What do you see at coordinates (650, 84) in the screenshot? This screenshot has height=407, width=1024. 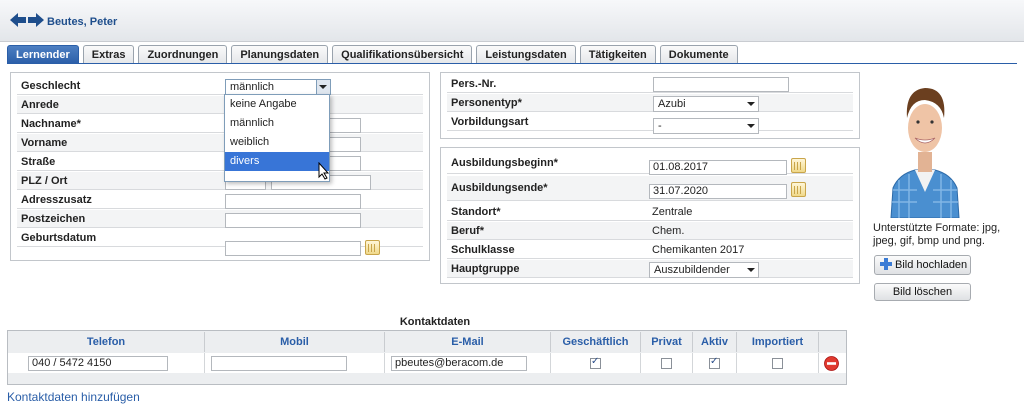 I see `row-persnr: Pers.-Nr.` at bounding box center [650, 84].